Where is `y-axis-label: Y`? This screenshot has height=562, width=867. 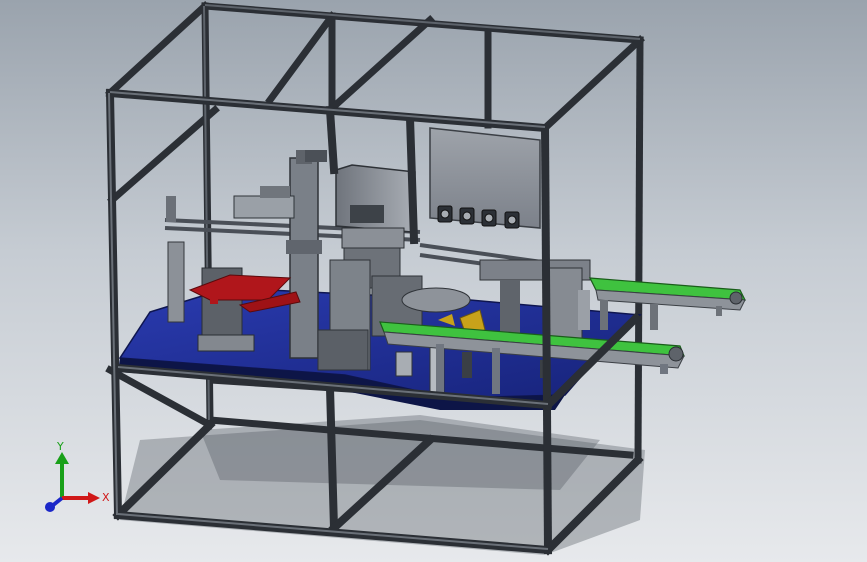 y-axis-label: Y is located at coordinates (60, 446).